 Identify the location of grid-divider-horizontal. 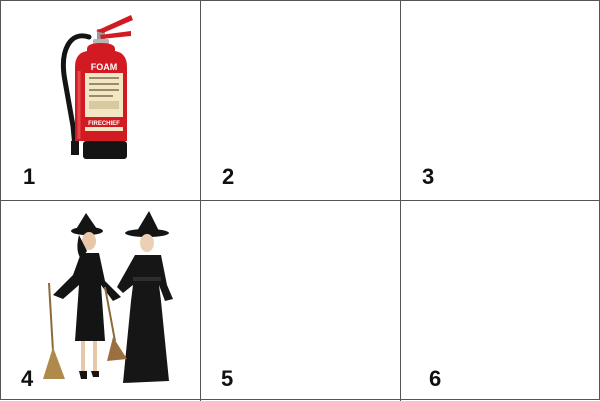
(300, 200).